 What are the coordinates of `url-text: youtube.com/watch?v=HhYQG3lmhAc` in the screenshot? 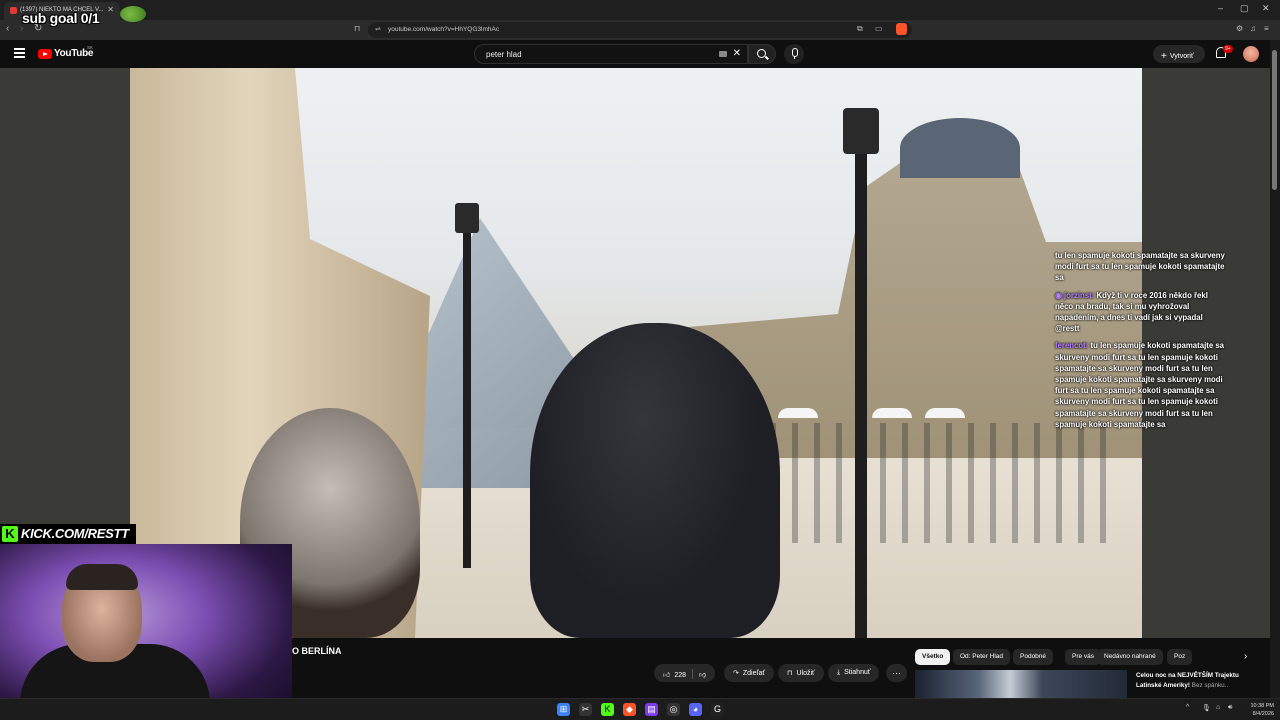 It's located at (444, 29).